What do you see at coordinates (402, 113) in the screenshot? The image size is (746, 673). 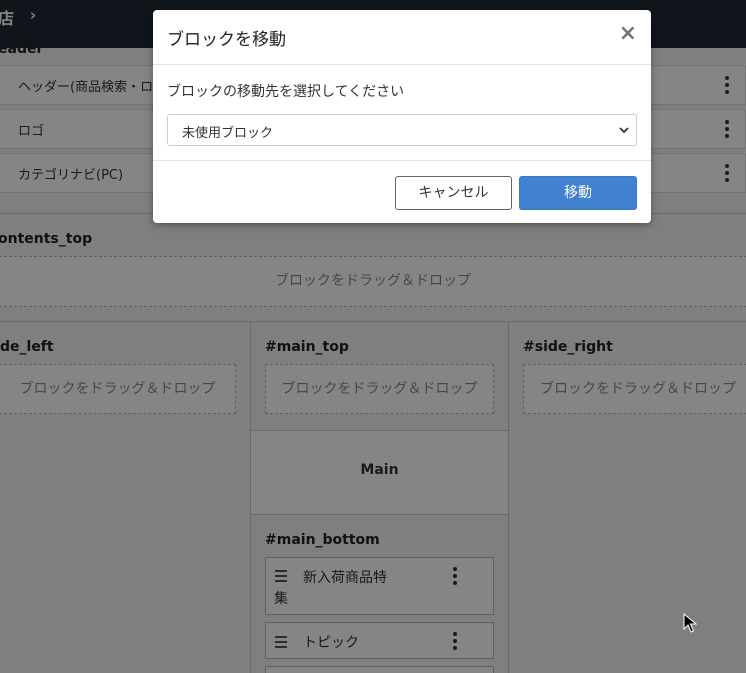 I see `dialog-body: ブロックの移動先を選択してください 未使用ブロック` at bounding box center [402, 113].